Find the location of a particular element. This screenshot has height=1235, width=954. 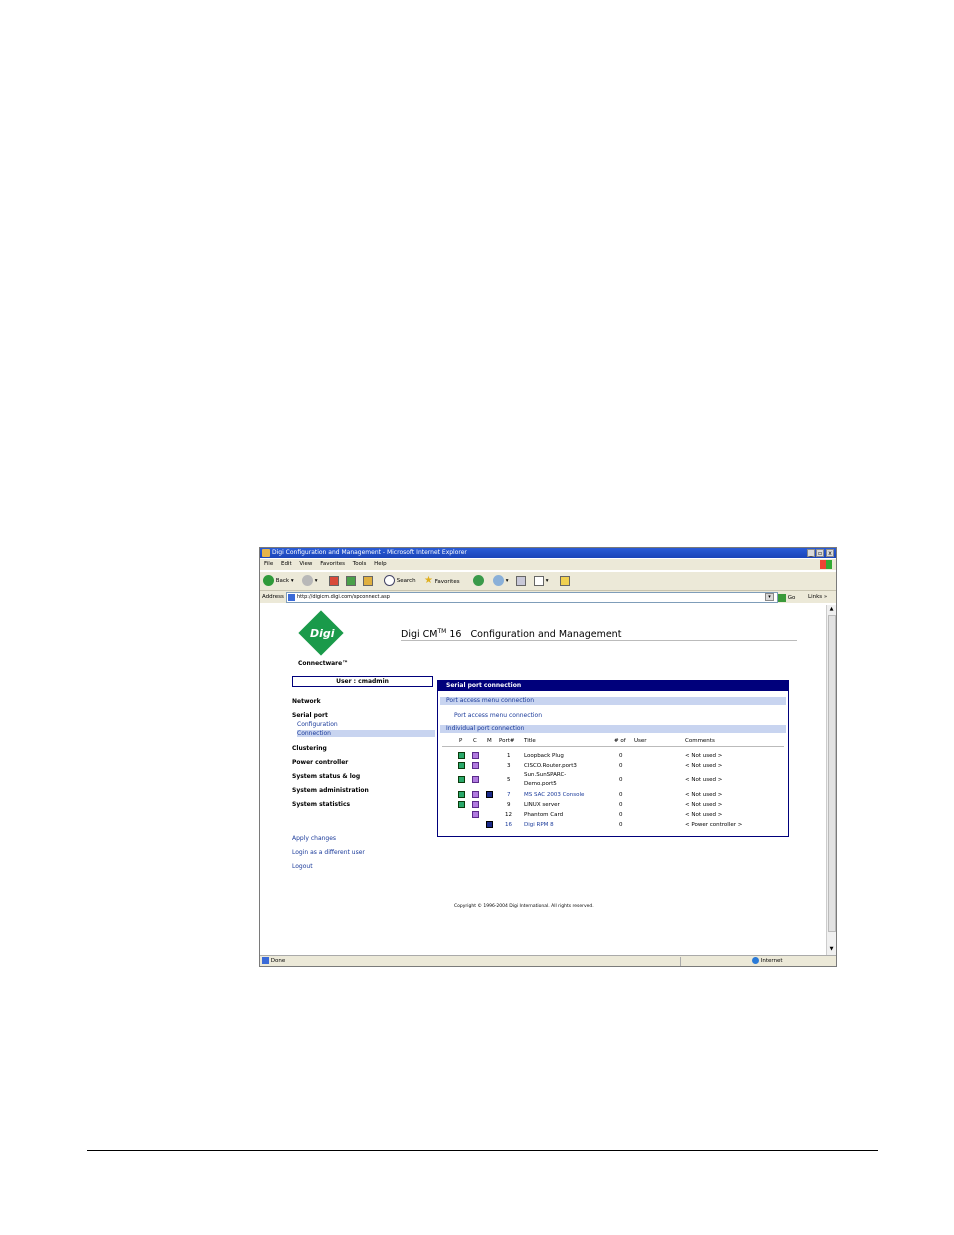

history-button is located at coordinates (478, 581).